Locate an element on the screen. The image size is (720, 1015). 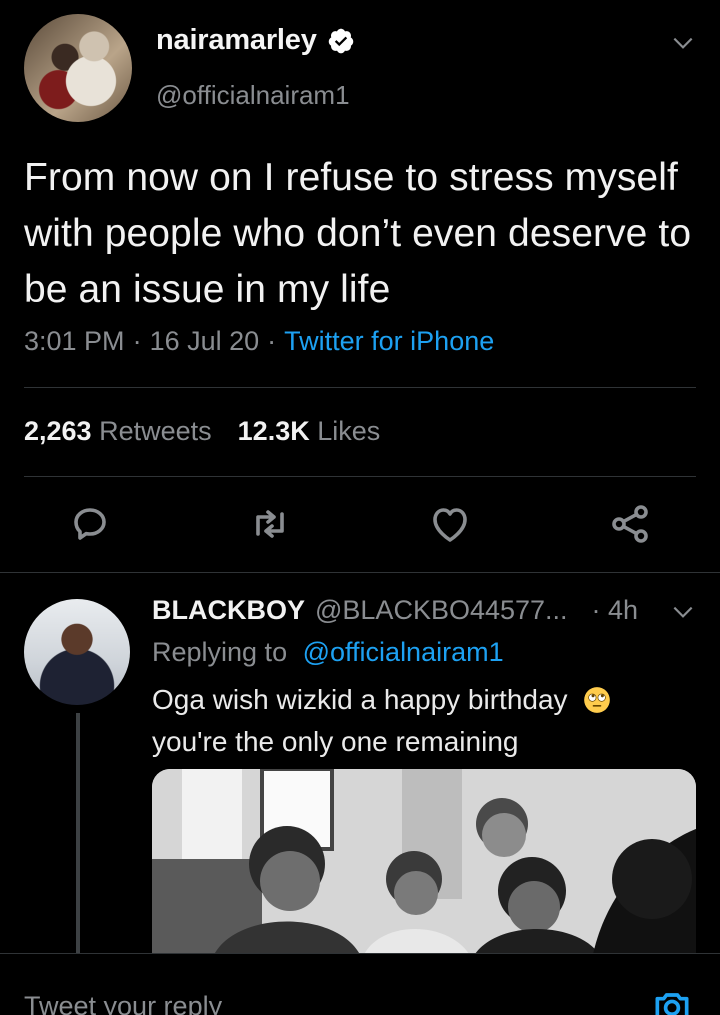
reply-time: · 4h is located at coordinates (615, 610).